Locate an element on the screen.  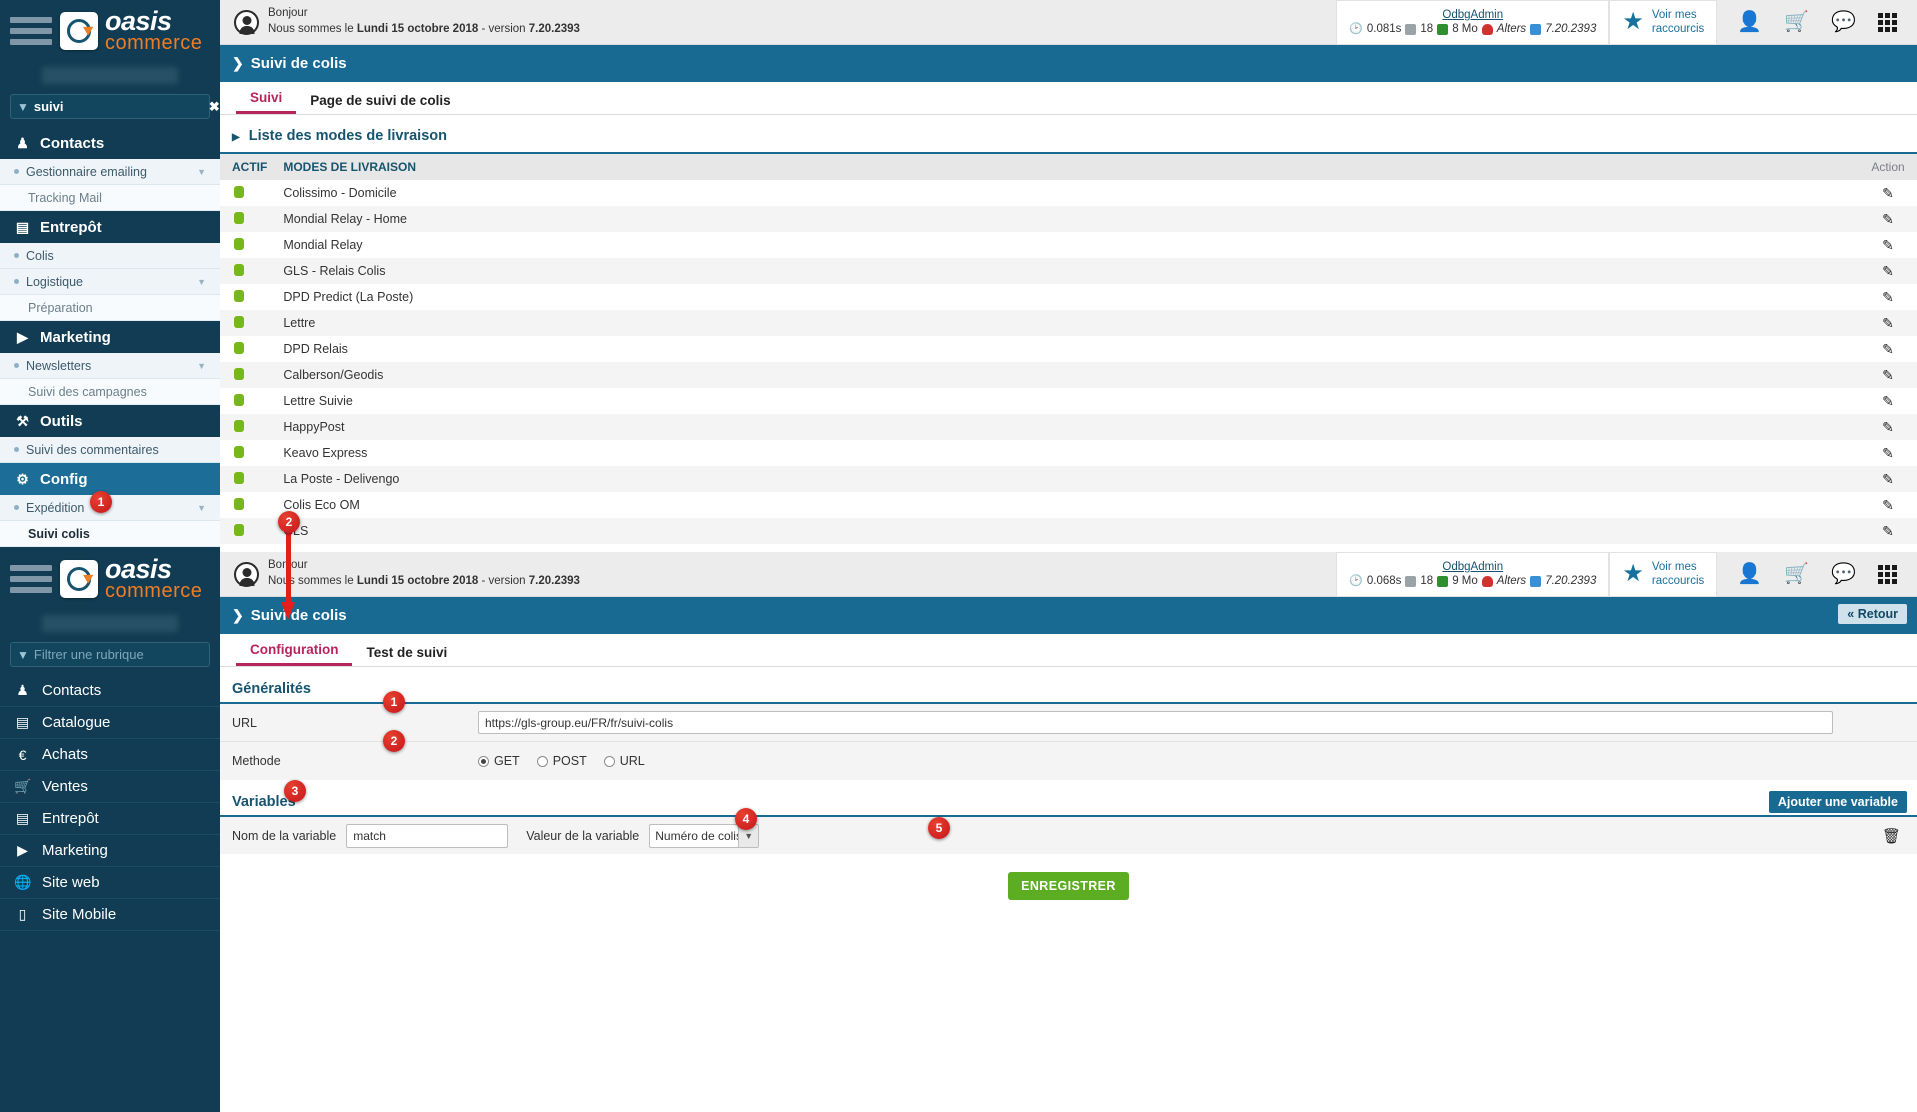
save-button: ENREGISTRER is located at coordinates (1068, 886).